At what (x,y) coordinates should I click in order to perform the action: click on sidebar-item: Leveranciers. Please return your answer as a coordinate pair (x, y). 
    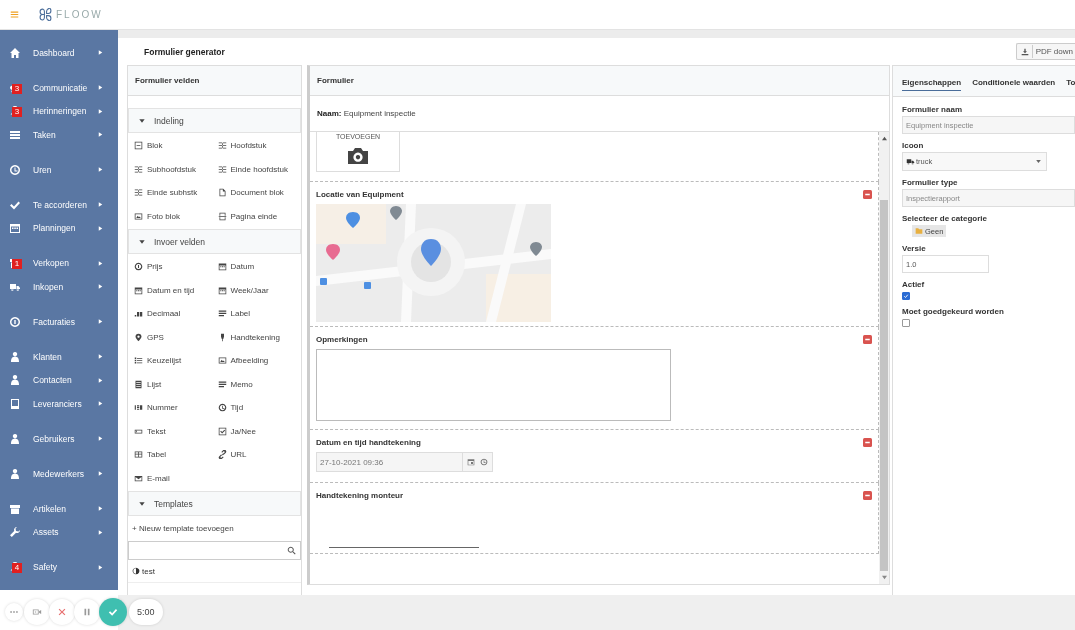
    Looking at the image, I should click on (59, 404).